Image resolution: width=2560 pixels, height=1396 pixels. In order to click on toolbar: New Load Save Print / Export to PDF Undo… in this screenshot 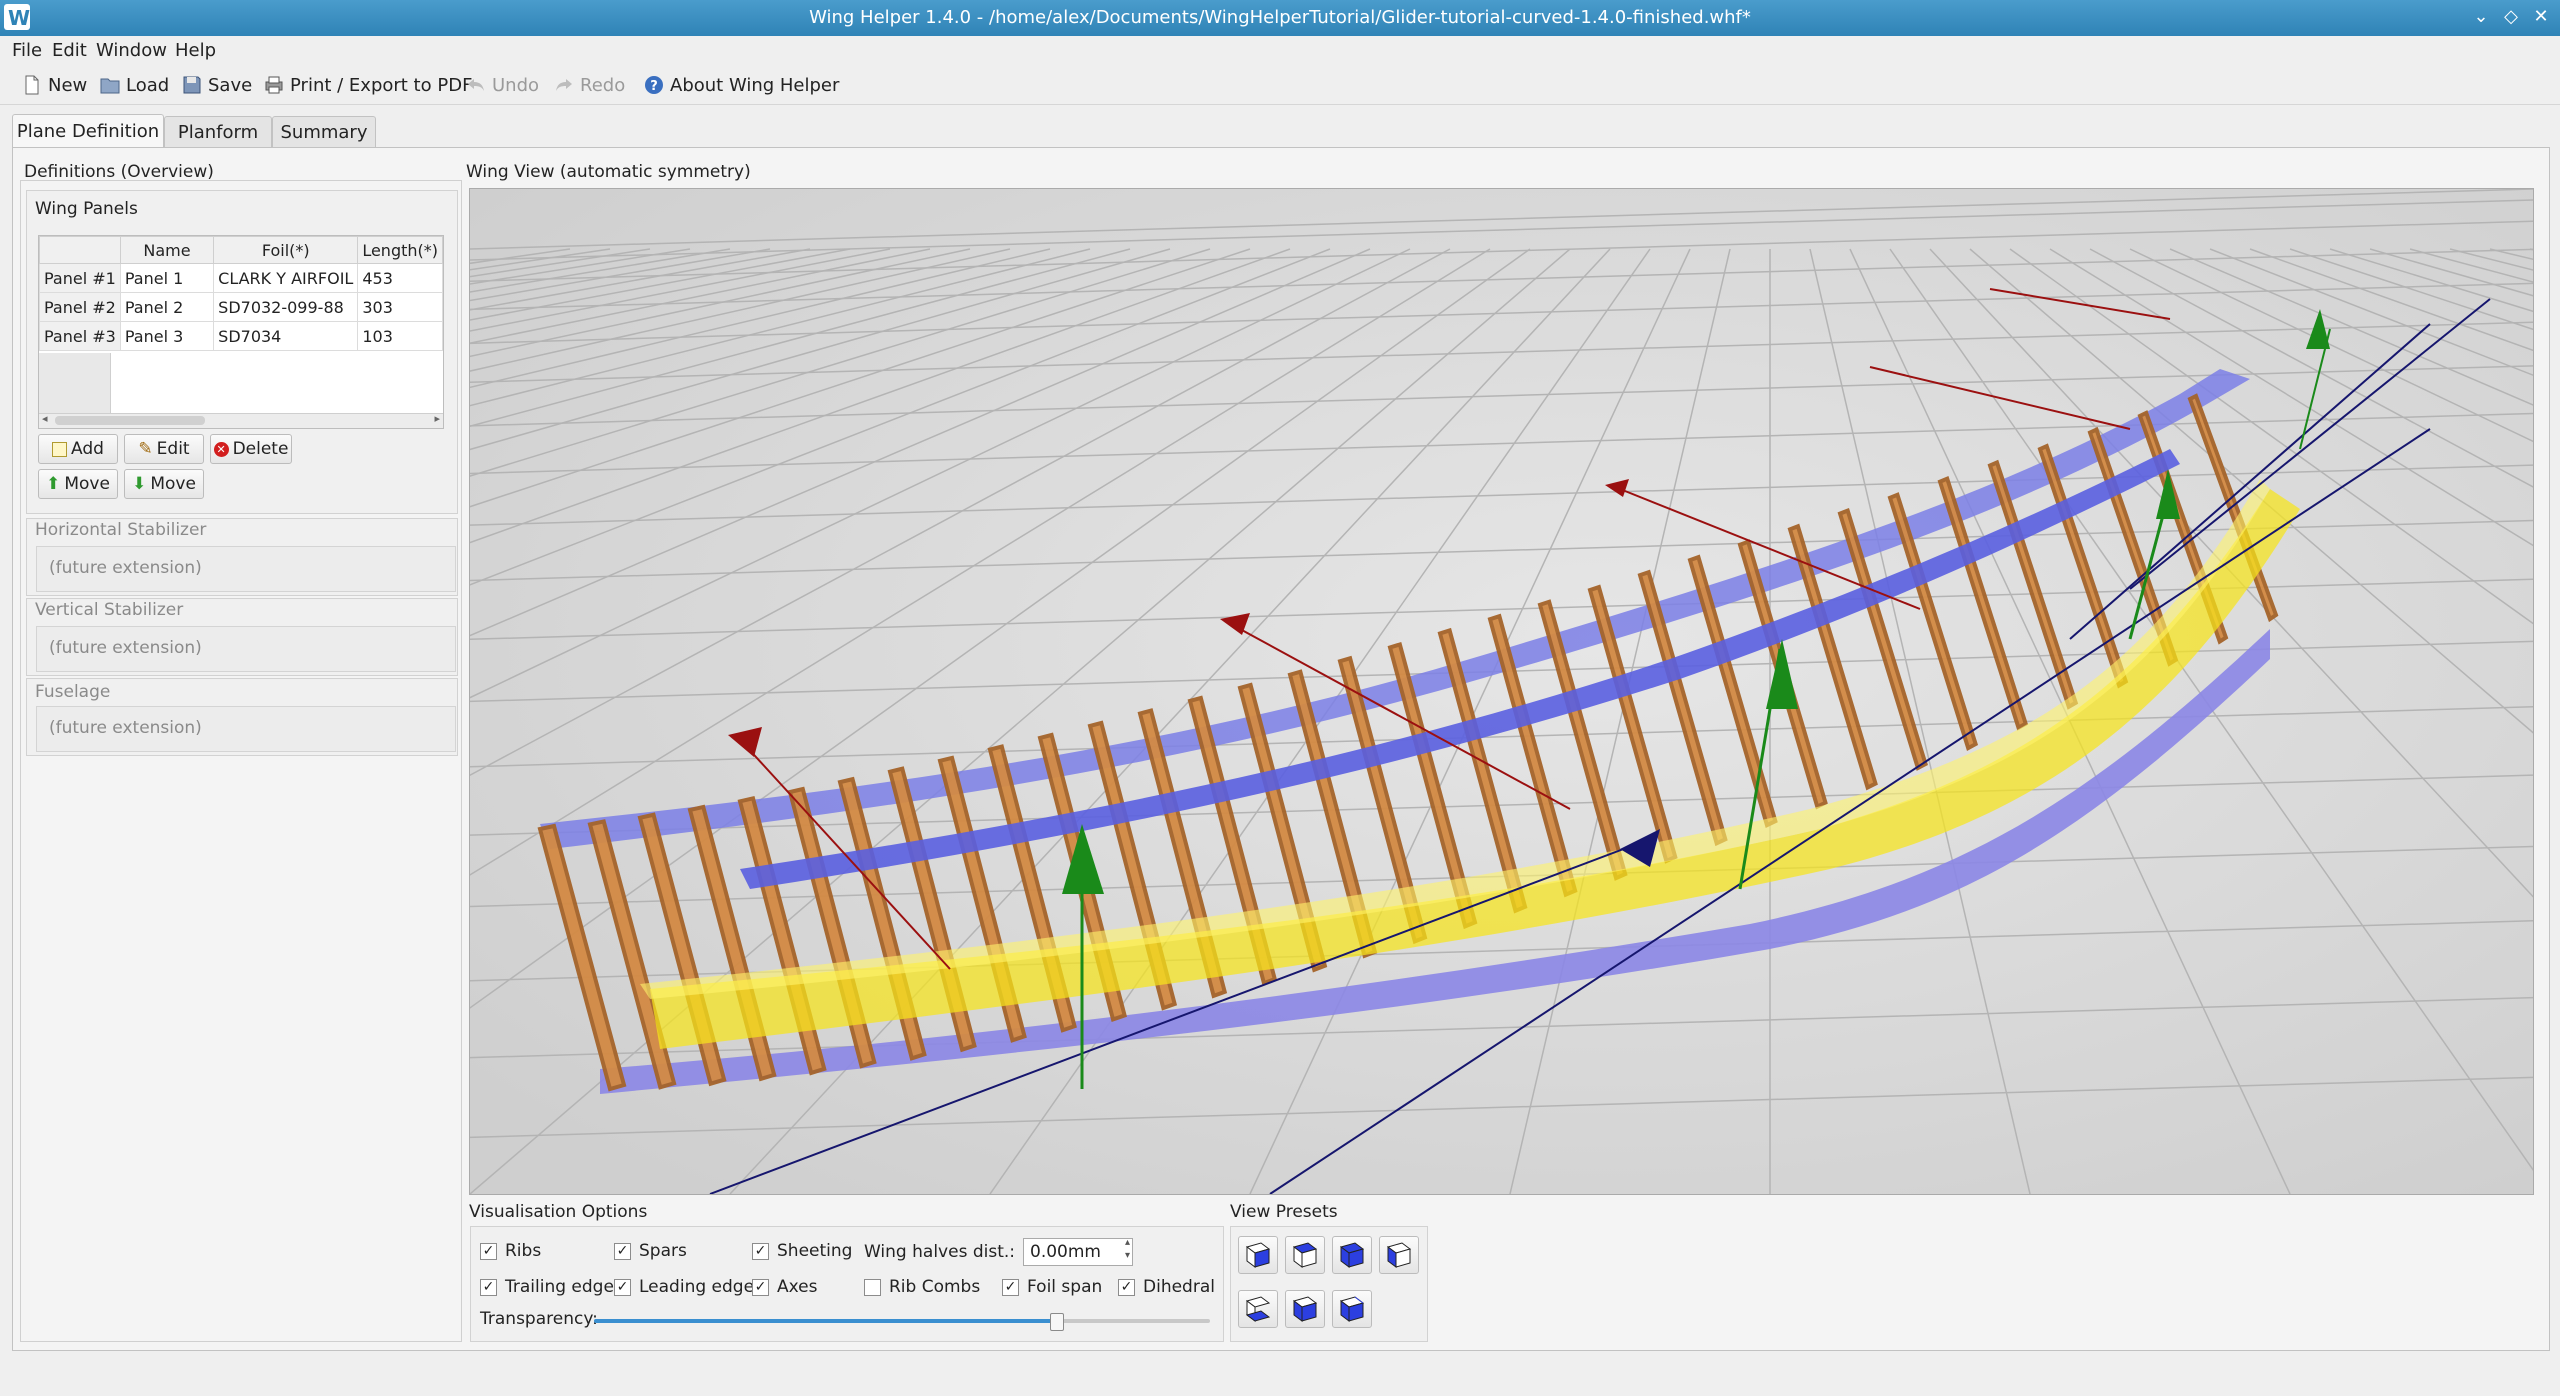, I will do `click(1280, 84)`.